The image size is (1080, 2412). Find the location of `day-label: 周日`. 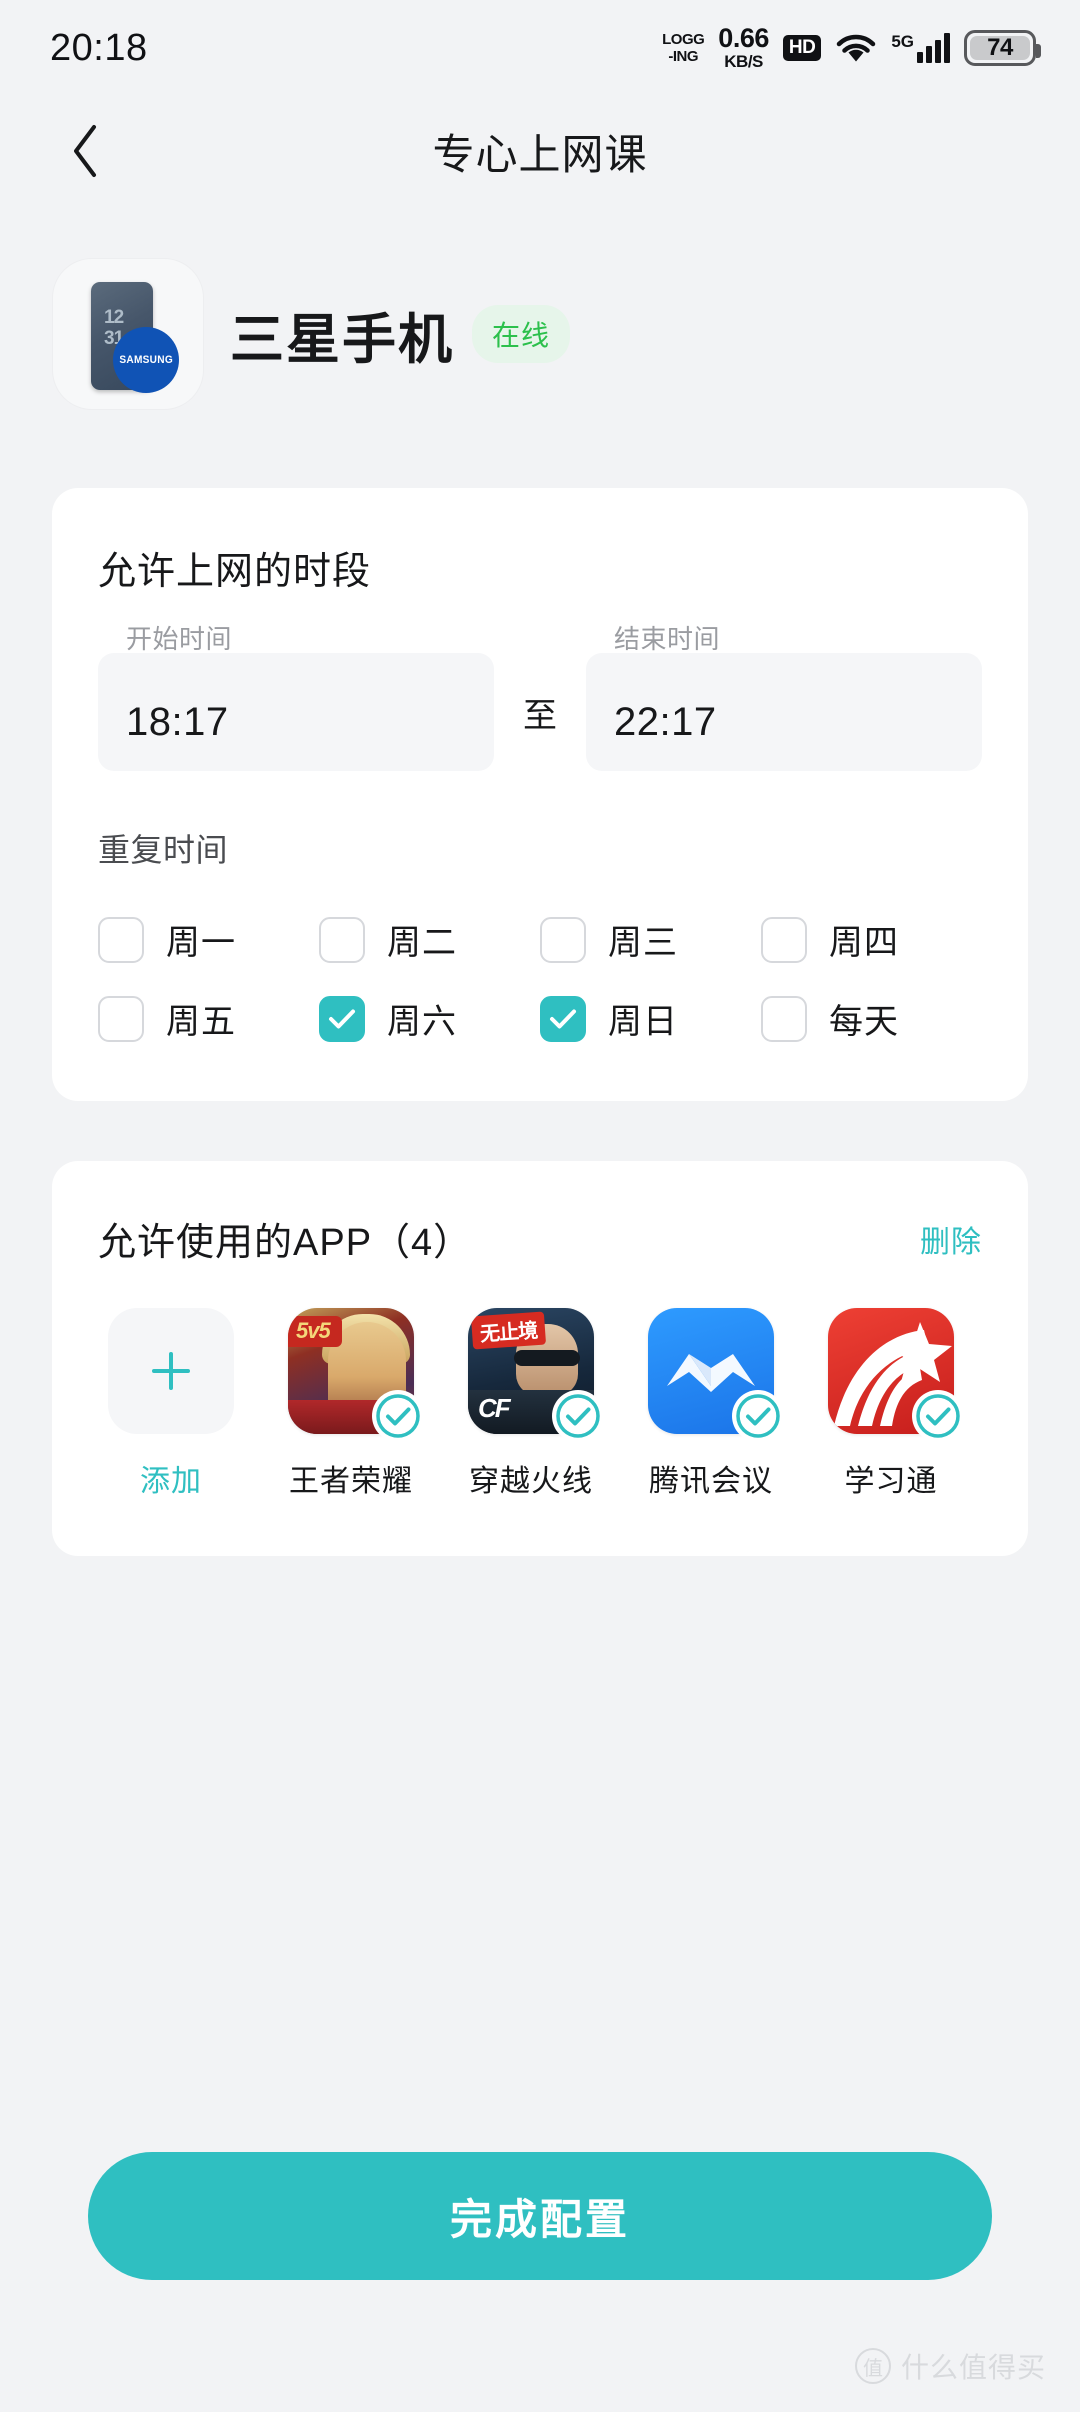

day-label: 周日 is located at coordinates (643, 1022).